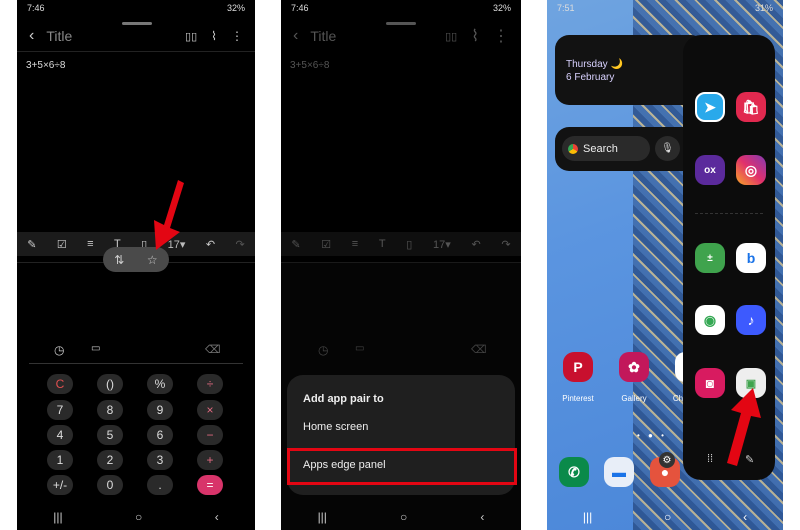 The image size is (800, 530). I want to click on pinterest-label: Pinterest, so click(578, 398).